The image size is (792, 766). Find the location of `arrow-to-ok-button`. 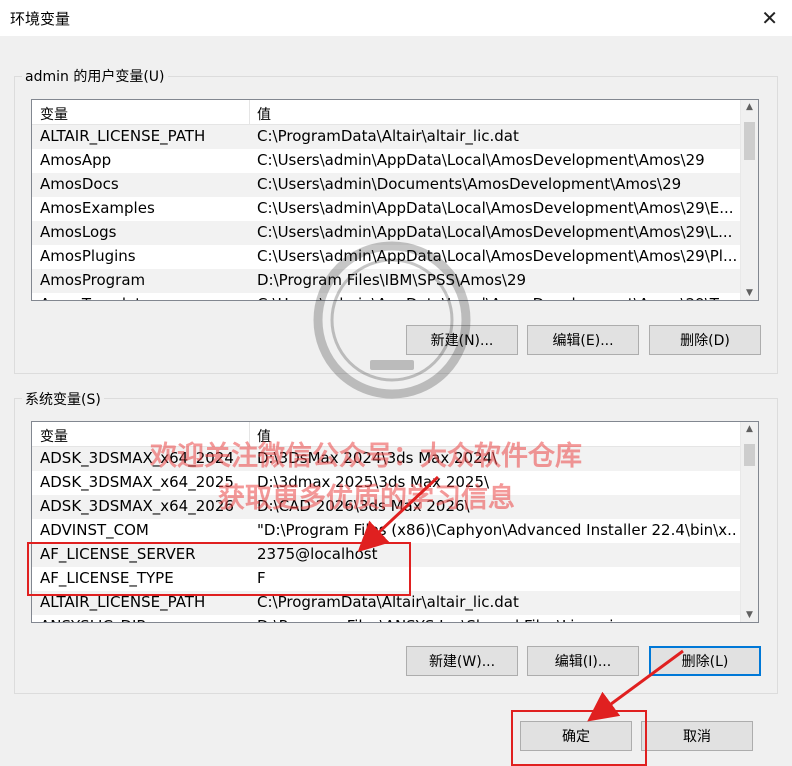

arrow-to-ok-button is located at coordinates (635, 685).